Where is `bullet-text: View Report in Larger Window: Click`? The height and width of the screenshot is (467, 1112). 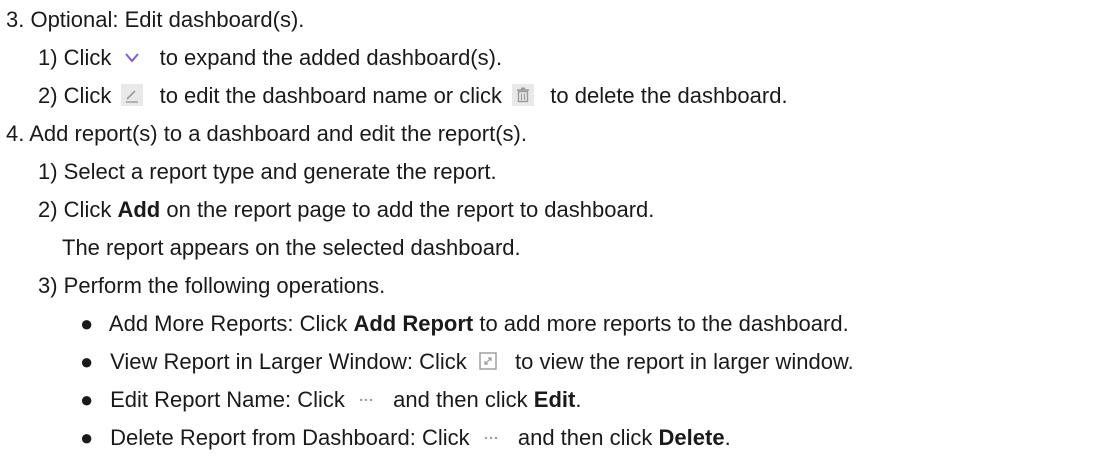
bullet-text: View Report in Larger Window: Click is located at coordinates (288, 361).